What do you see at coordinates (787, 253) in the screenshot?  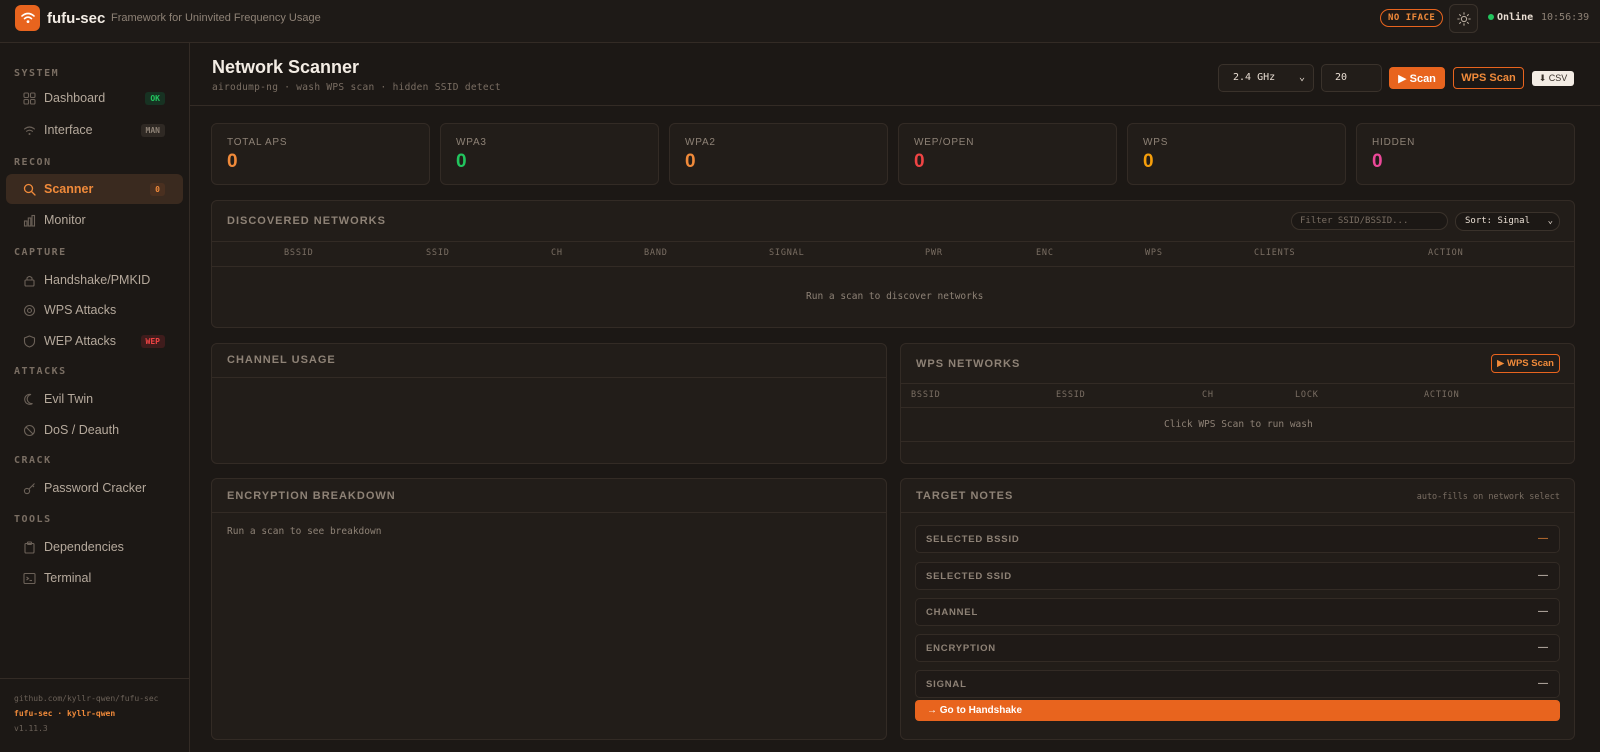 I see `column-header-signal: SIGNAL` at bounding box center [787, 253].